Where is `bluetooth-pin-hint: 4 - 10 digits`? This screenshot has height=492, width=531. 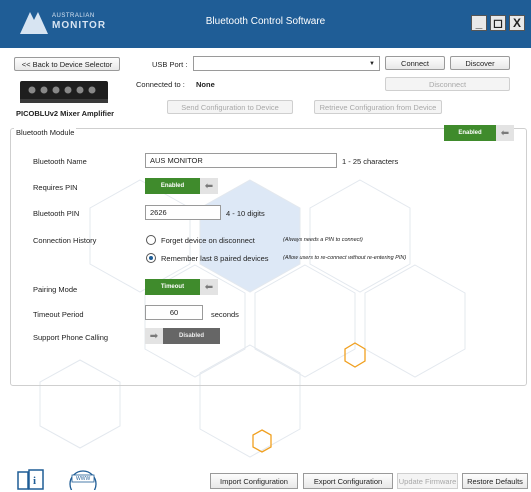
bluetooth-pin-hint: 4 - 10 digits is located at coordinates (245, 213).